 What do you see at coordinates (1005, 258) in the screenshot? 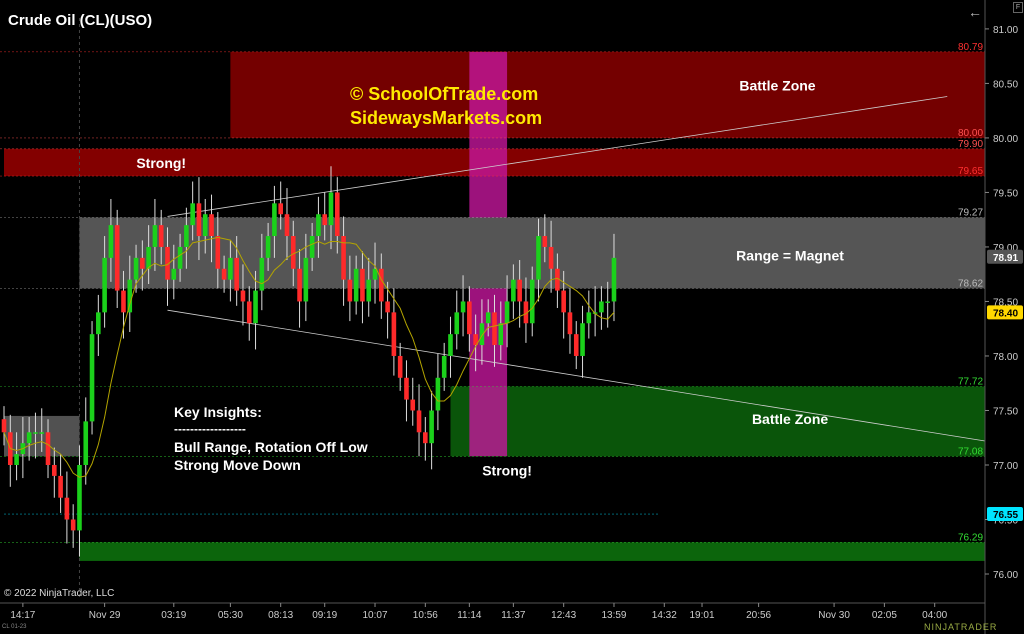
I see `price-tag-label: 78.91` at bounding box center [1005, 258].